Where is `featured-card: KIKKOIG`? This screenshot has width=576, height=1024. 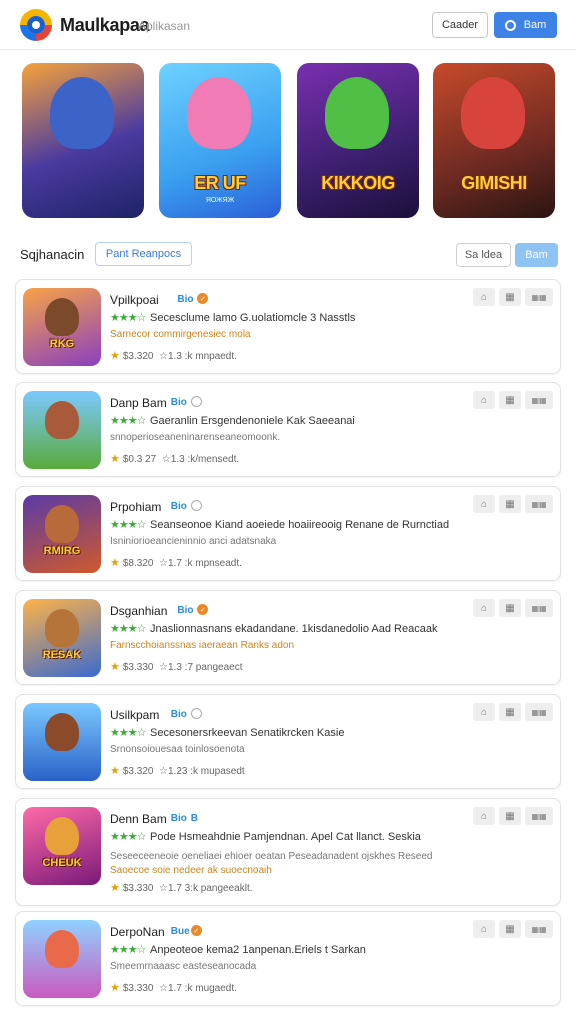 featured-card: KIKKOIG is located at coordinates (358, 140).